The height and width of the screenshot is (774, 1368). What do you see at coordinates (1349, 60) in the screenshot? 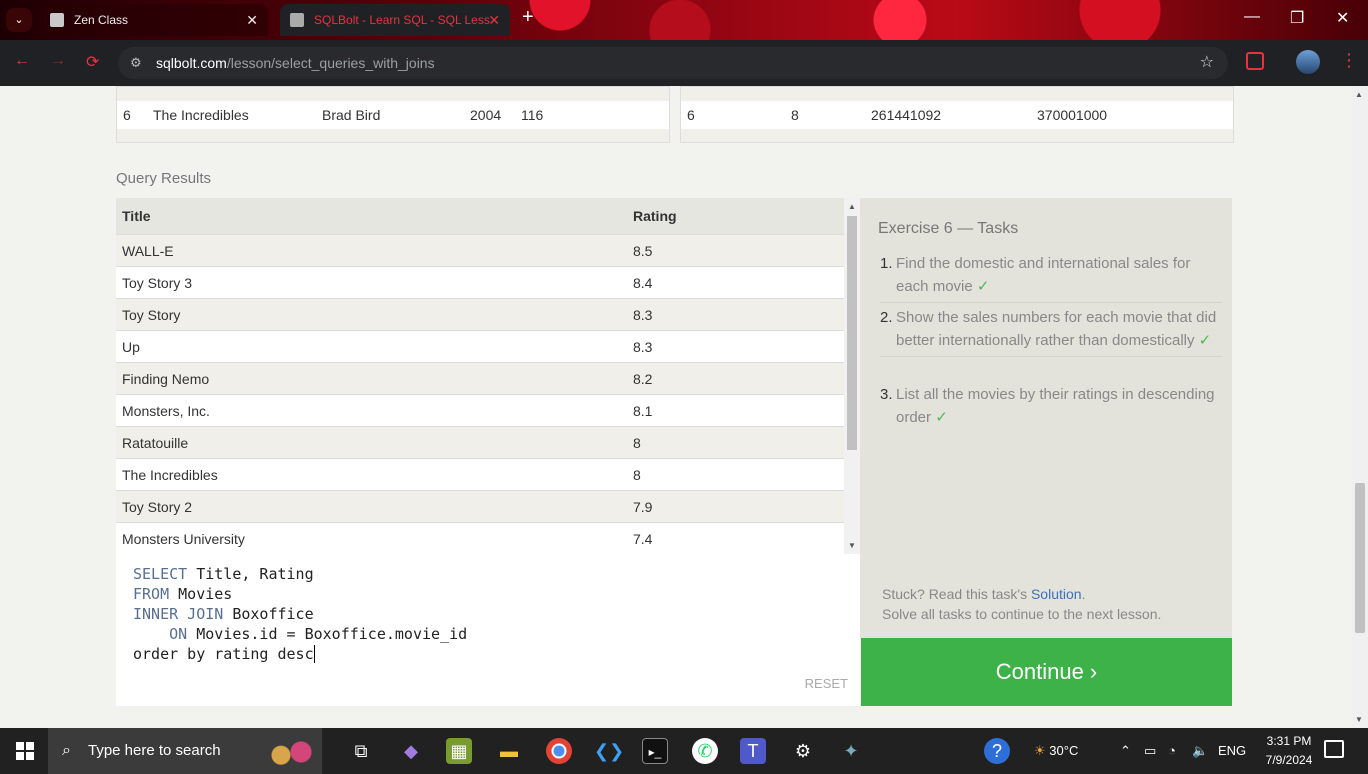
I see `browser-menu-icon: ⋮` at bounding box center [1349, 60].